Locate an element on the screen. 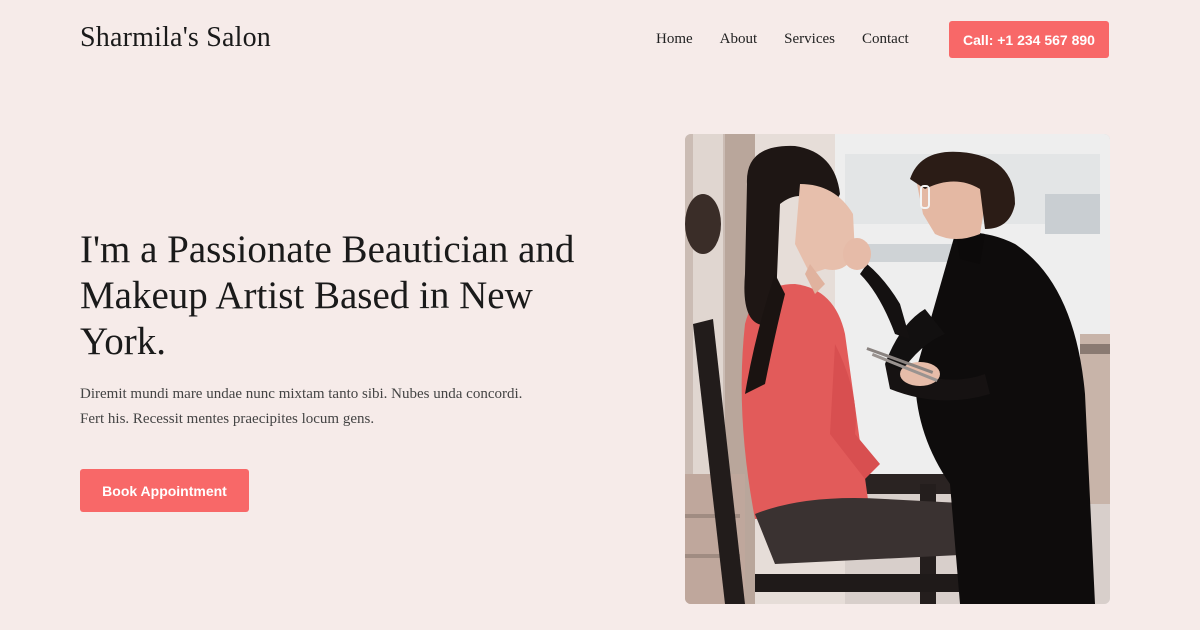  nav-services: Services is located at coordinates (809, 39).